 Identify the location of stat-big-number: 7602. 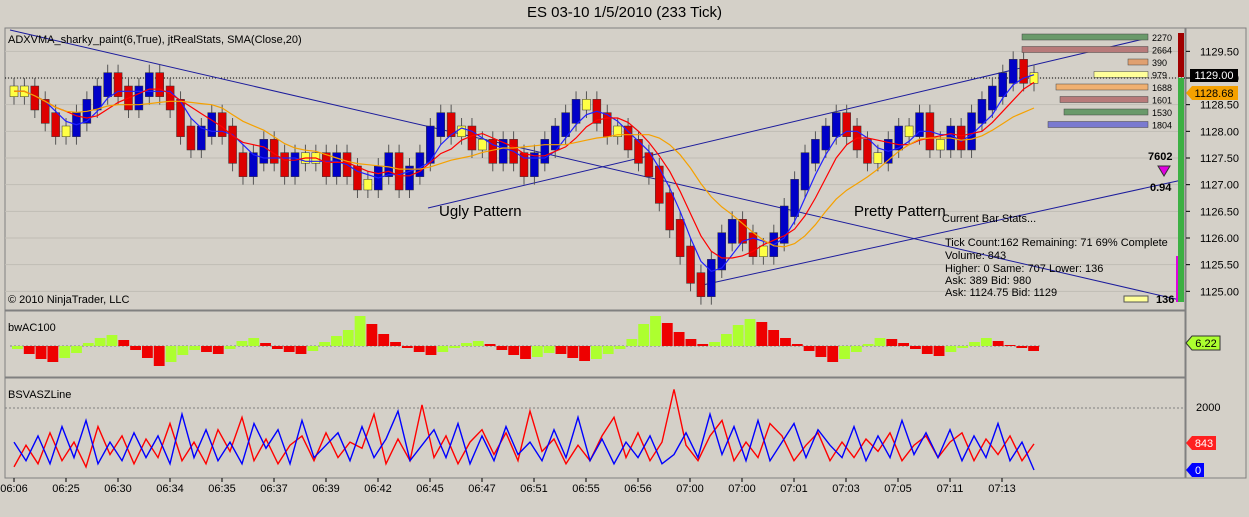
(1160, 157).